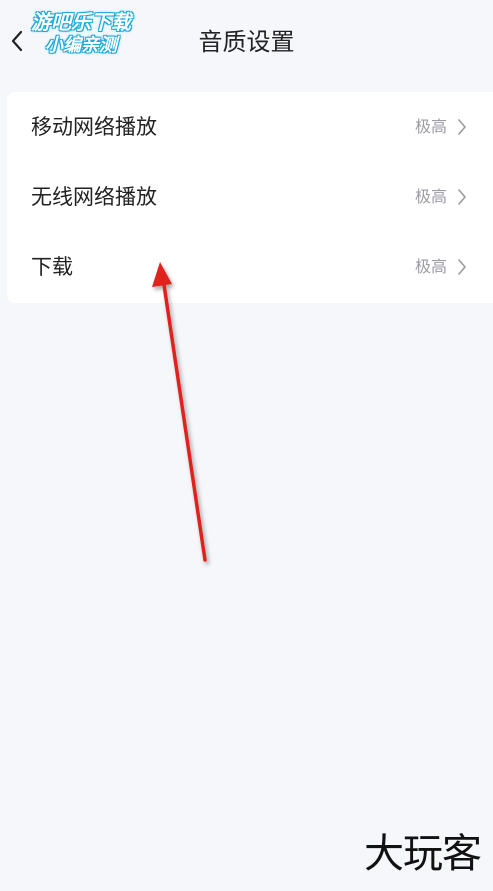 The image size is (493, 891). What do you see at coordinates (94, 197) in the screenshot?
I see `setting-label: 无线网络播放` at bounding box center [94, 197].